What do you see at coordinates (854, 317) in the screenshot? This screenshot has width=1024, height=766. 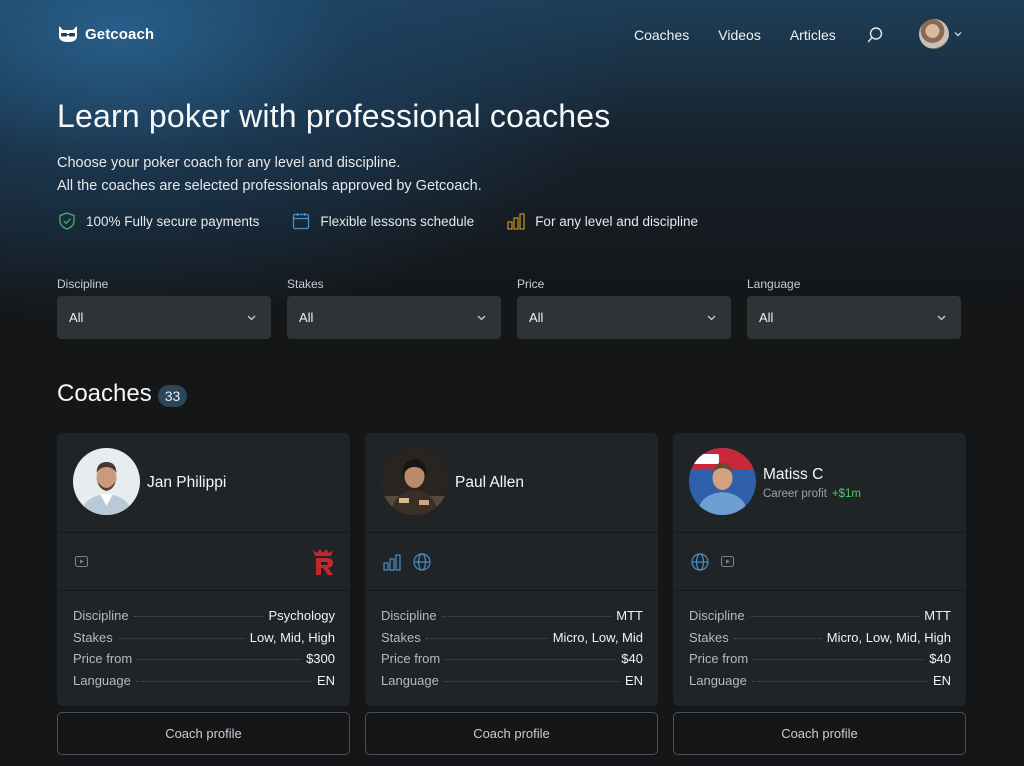 I see `language-select: All` at bounding box center [854, 317].